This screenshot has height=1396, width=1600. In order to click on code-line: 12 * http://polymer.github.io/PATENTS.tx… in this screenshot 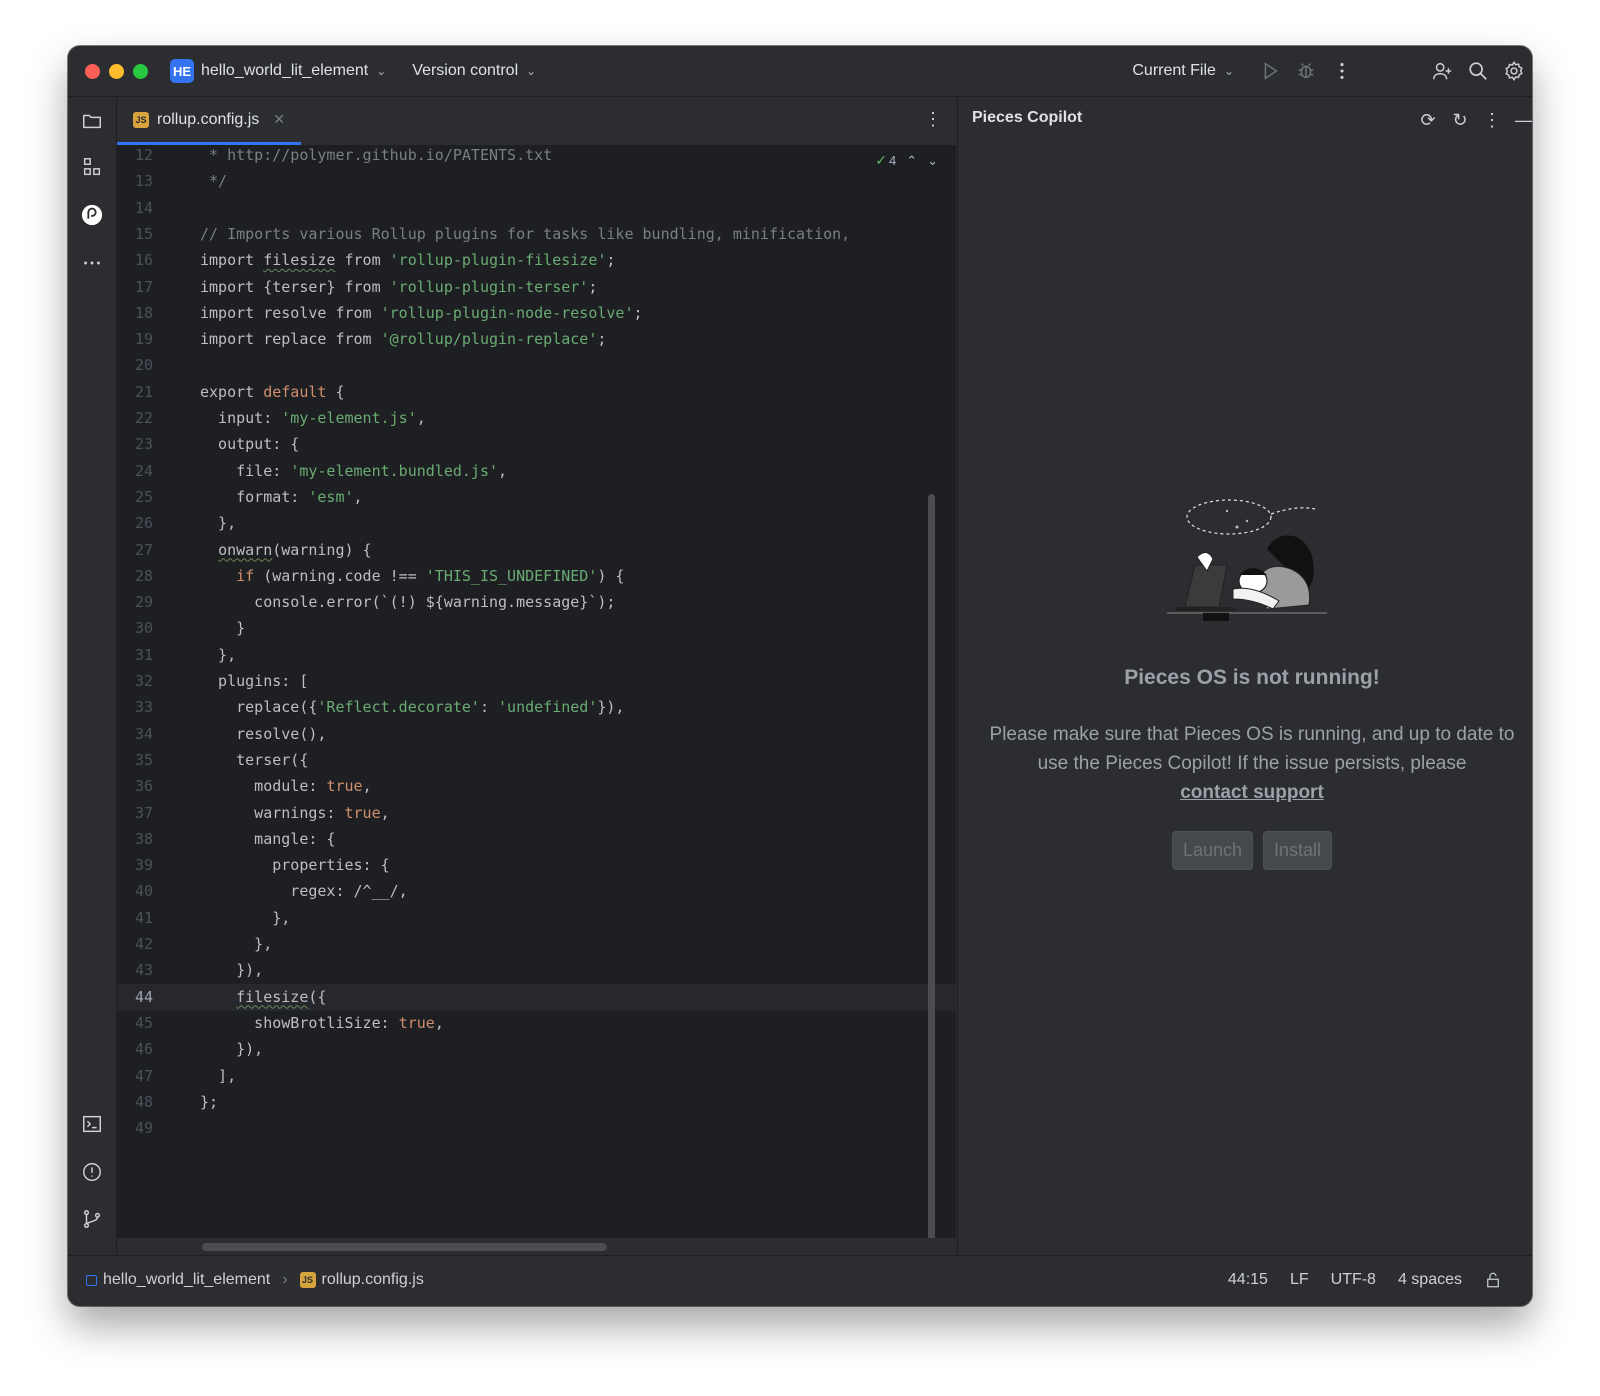, I will do `click(536, 157)`.